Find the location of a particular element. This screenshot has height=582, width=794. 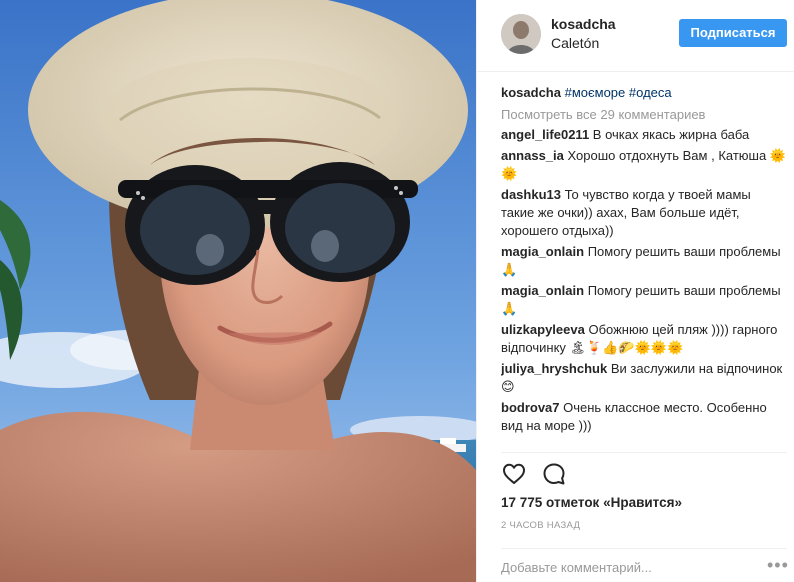

post-caption: kosadcha #моєморе #одеса is located at coordinates (644, 93).